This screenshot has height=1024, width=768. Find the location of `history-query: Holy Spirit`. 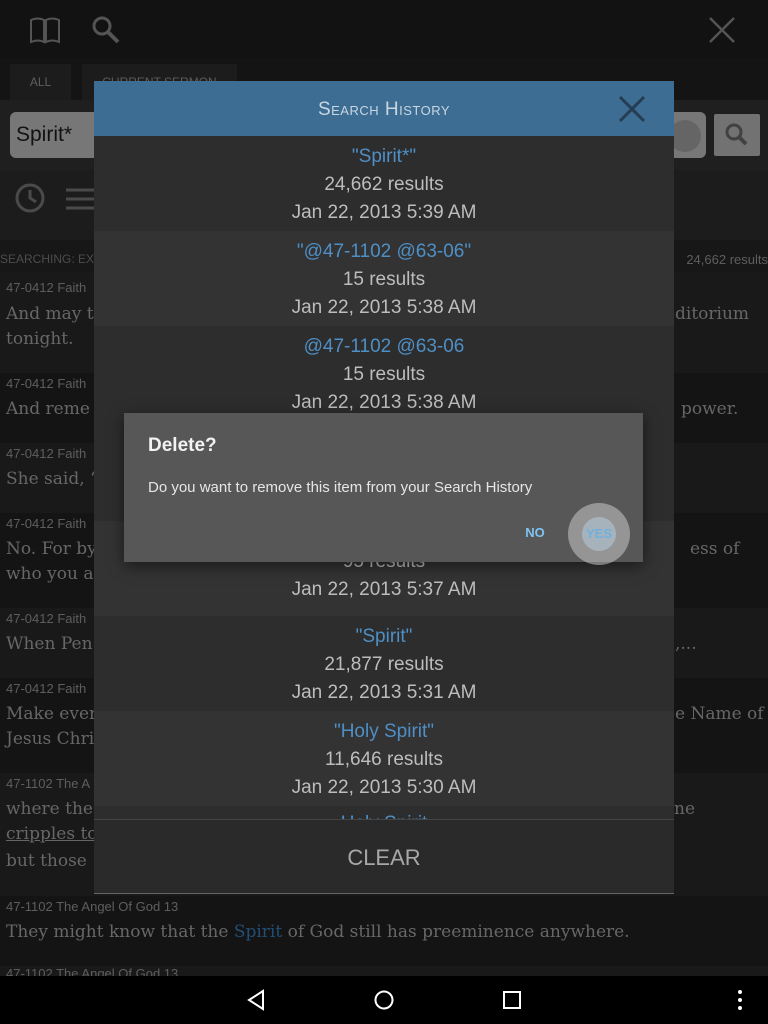

history-query: Holy Spirit is located at coordinates (384, 814).